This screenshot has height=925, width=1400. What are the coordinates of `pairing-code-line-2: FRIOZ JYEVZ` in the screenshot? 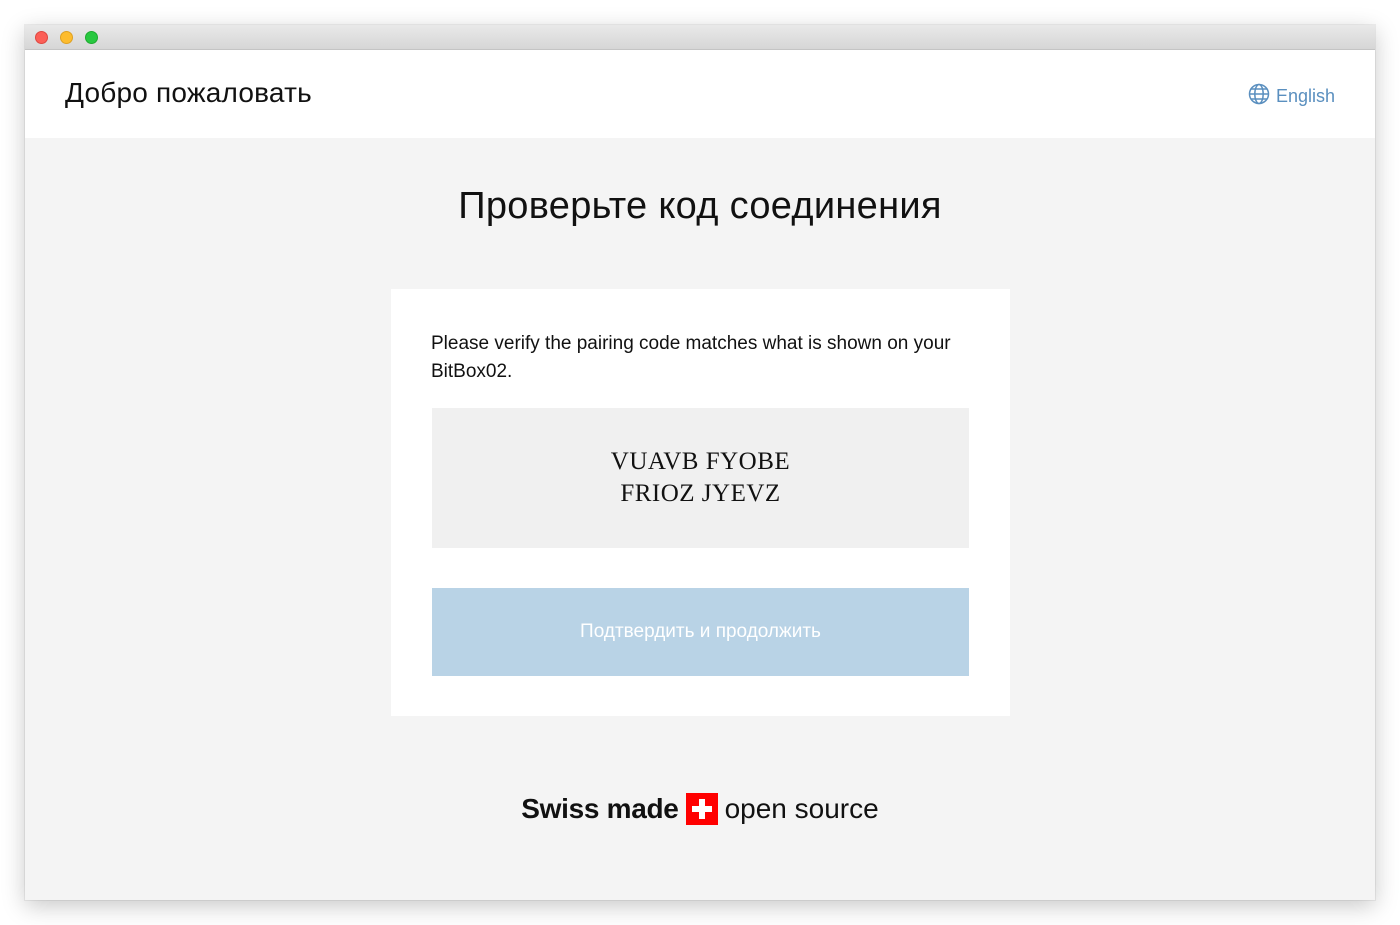 It's located at (700, 493).